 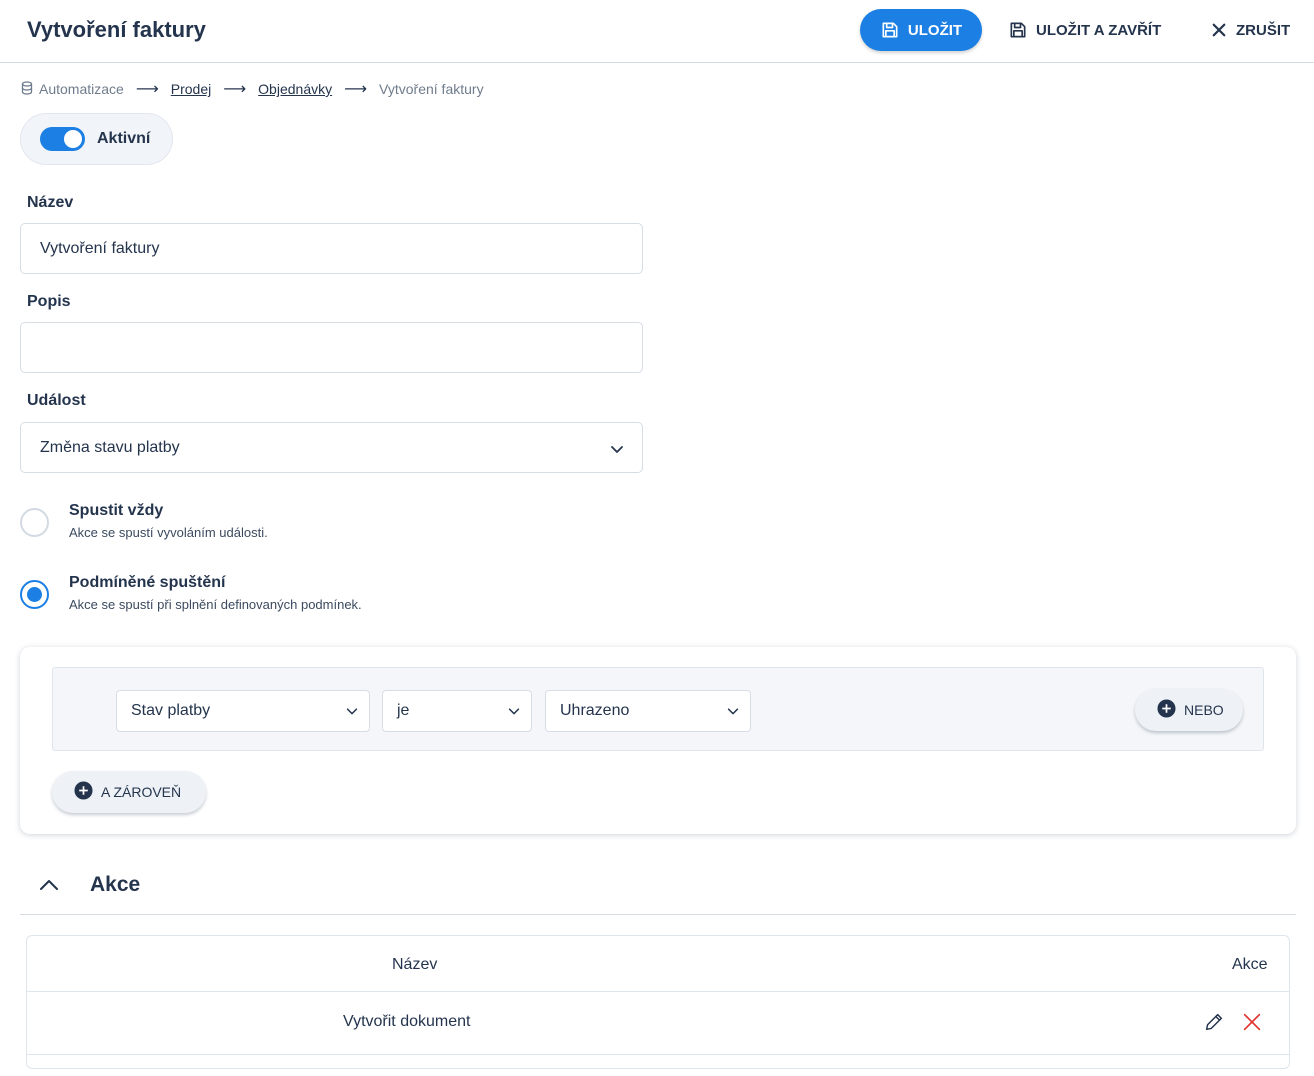 I want to click on active-toggle-container: Aktivní, so click(x=96, y=139).